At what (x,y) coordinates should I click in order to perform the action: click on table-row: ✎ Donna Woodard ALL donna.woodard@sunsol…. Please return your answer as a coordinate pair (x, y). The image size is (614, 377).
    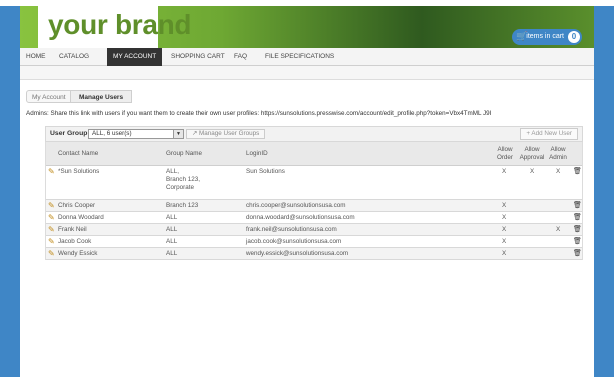
    Looking at the image, I should click on (314, 218).